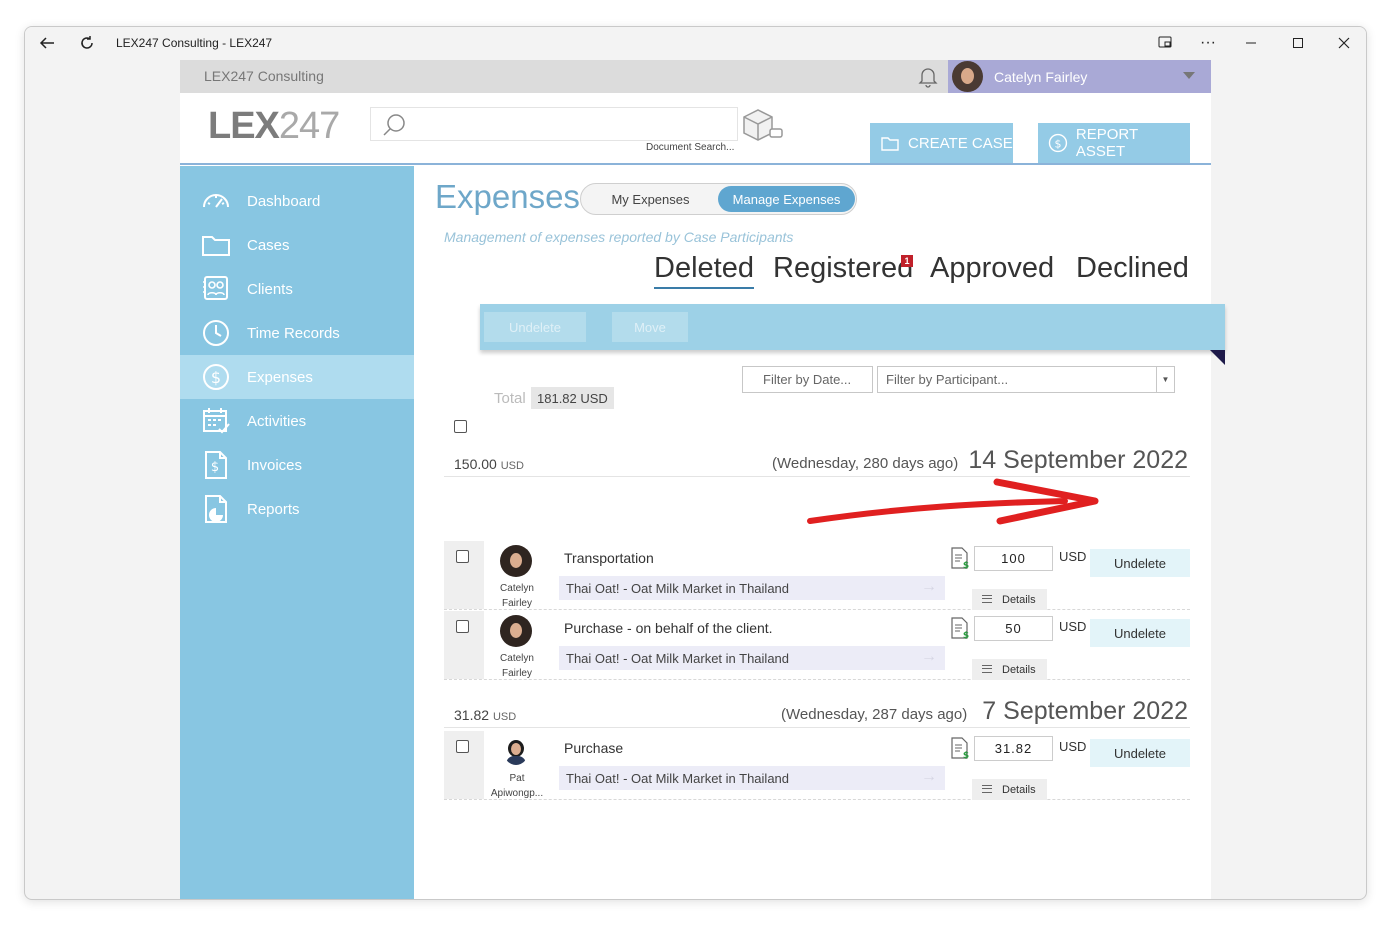 This screenshot has height=925, width=1390. What do you see at coordinates (297, 377) in the screenshot?
I see `sidebar-item-expenses: $ Expenses` at bounding box center [297, 377].